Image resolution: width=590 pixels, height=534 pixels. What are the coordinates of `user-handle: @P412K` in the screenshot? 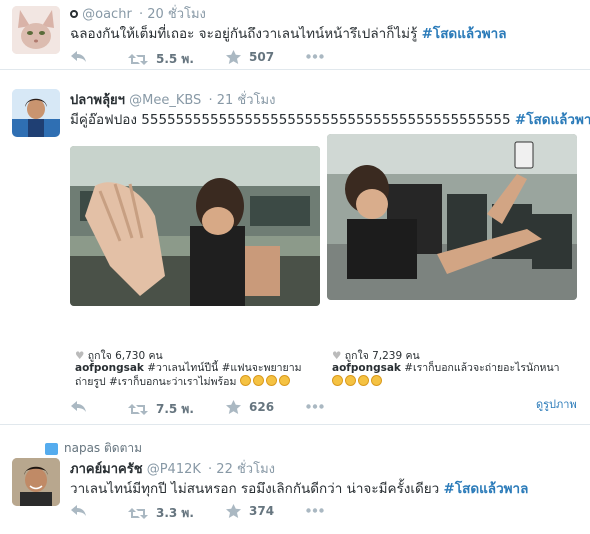 It's located at (174, 469).